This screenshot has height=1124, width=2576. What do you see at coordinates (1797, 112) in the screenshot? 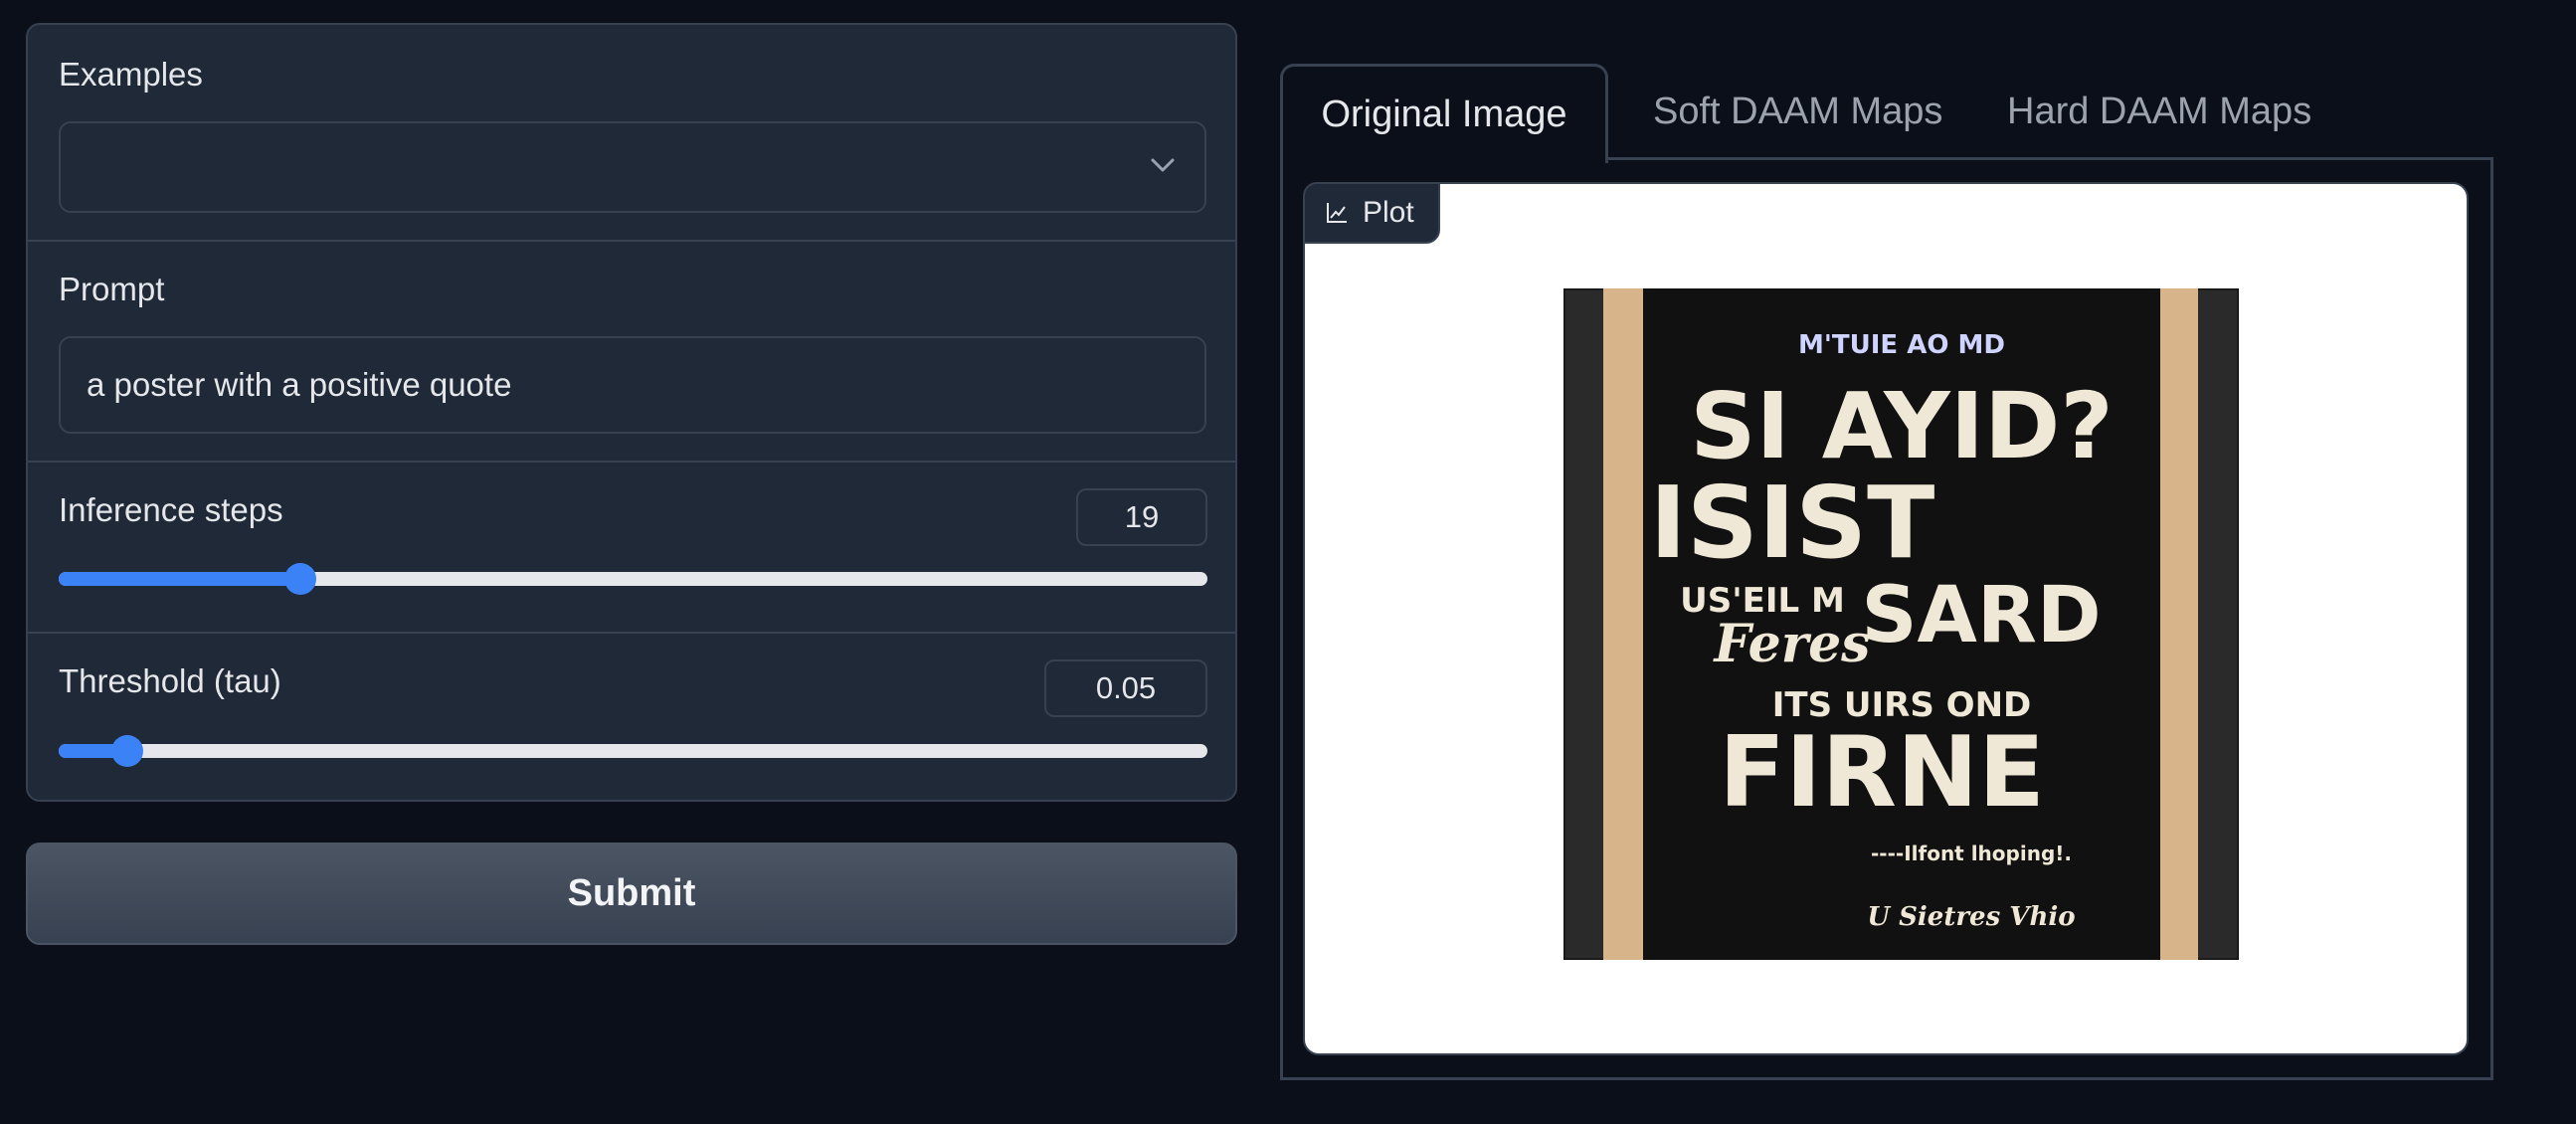
I see `tab-soft-daam-maps: Soft DAAM Maps` at bounding box center [1797, 112].